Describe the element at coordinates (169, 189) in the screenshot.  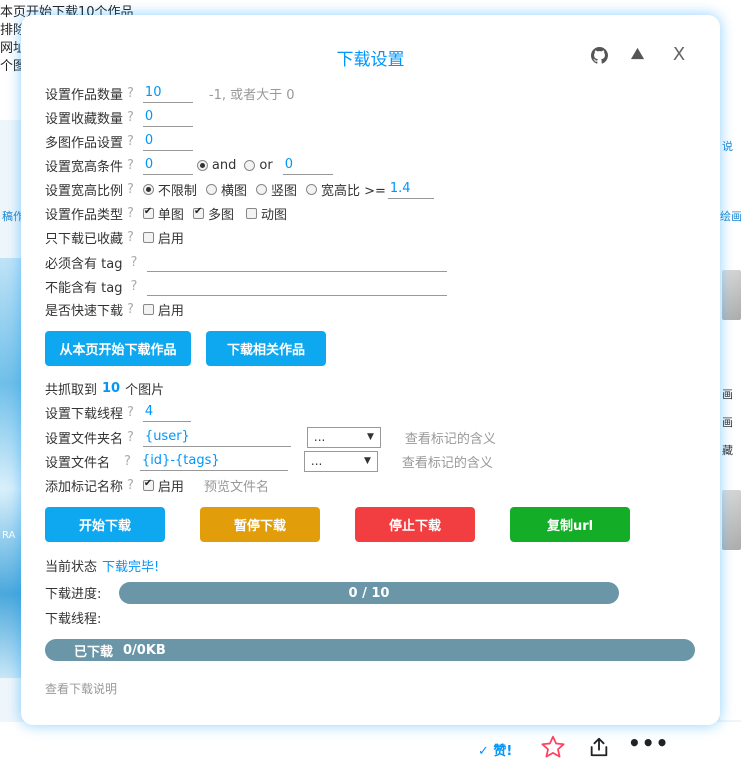
I see `ratio-option: 不限制` at that location.